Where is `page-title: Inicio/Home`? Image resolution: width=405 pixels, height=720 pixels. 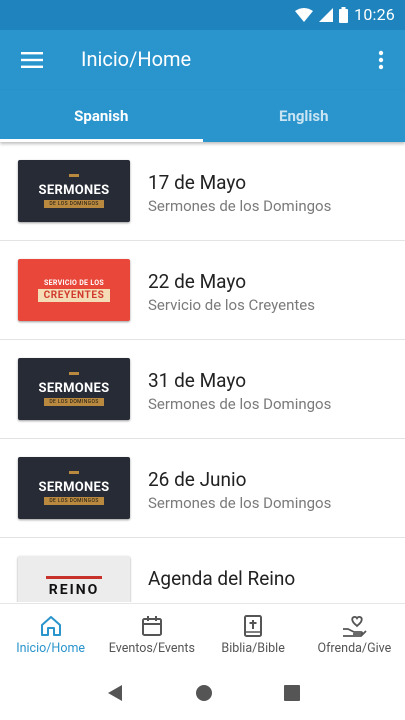 page-title: Inicio/Home is located at coordinates (136, 59).